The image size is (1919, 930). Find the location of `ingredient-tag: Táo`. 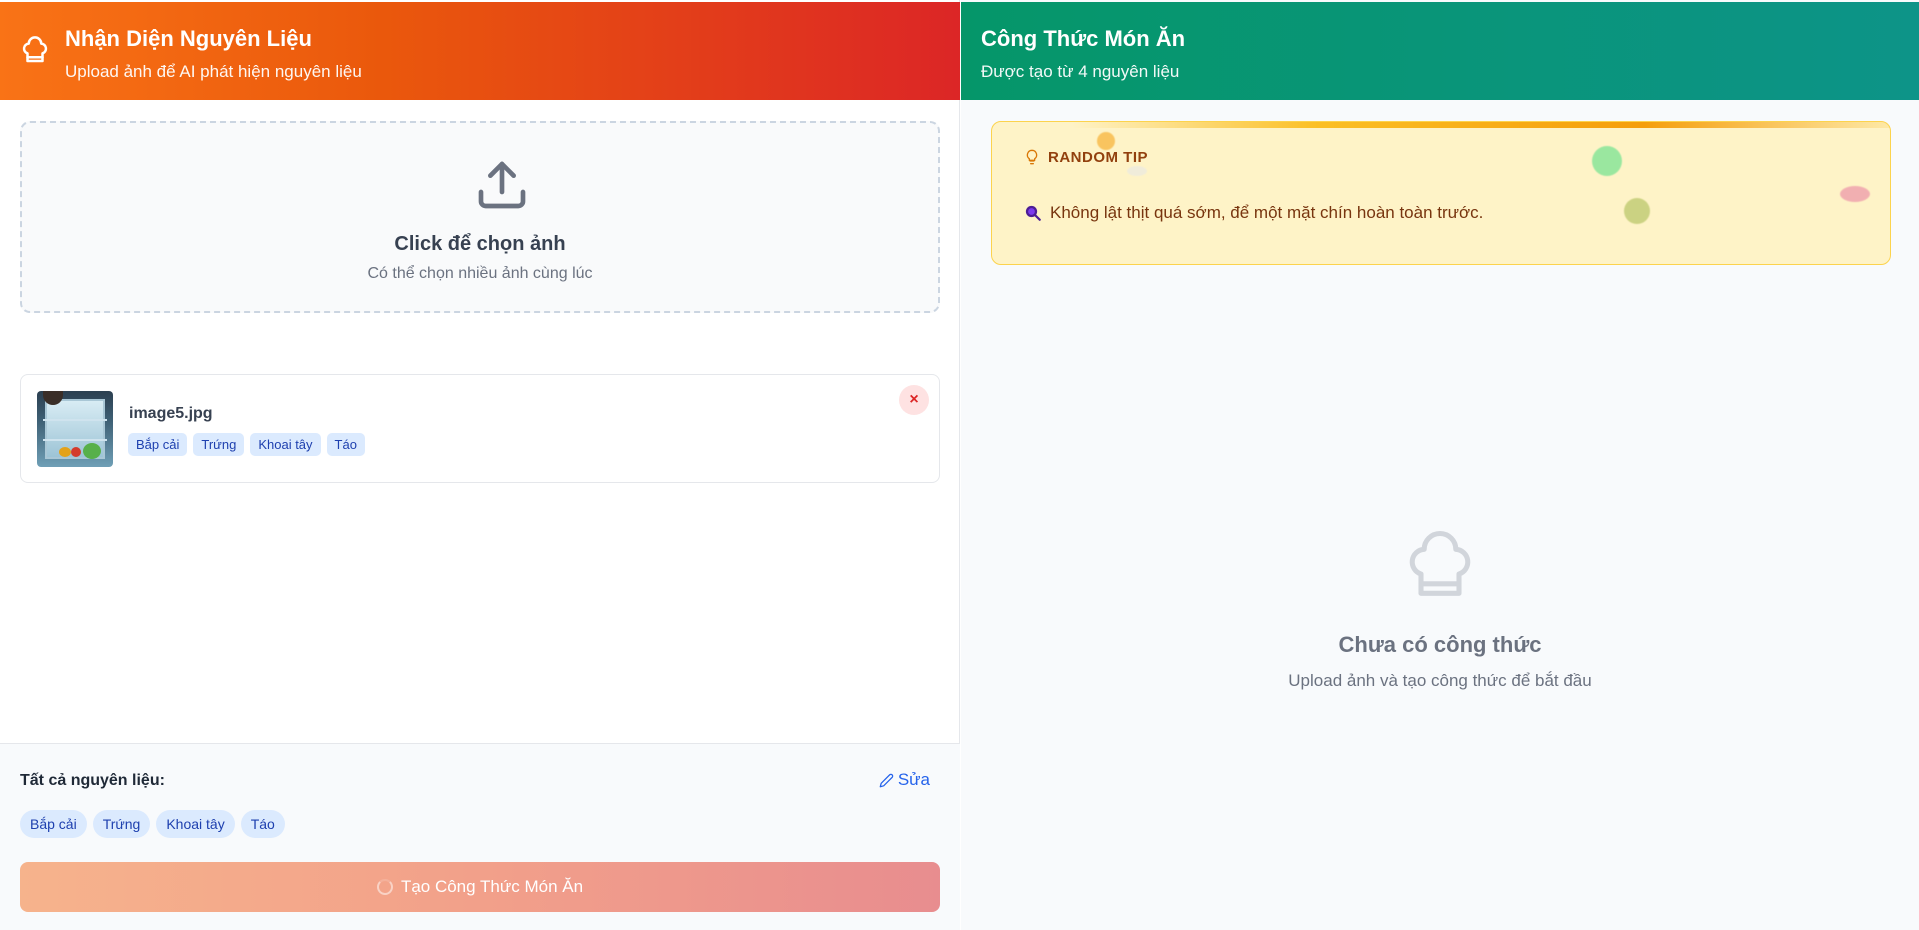

ingredient-tag: Táo is located at coordinates (345, 444).